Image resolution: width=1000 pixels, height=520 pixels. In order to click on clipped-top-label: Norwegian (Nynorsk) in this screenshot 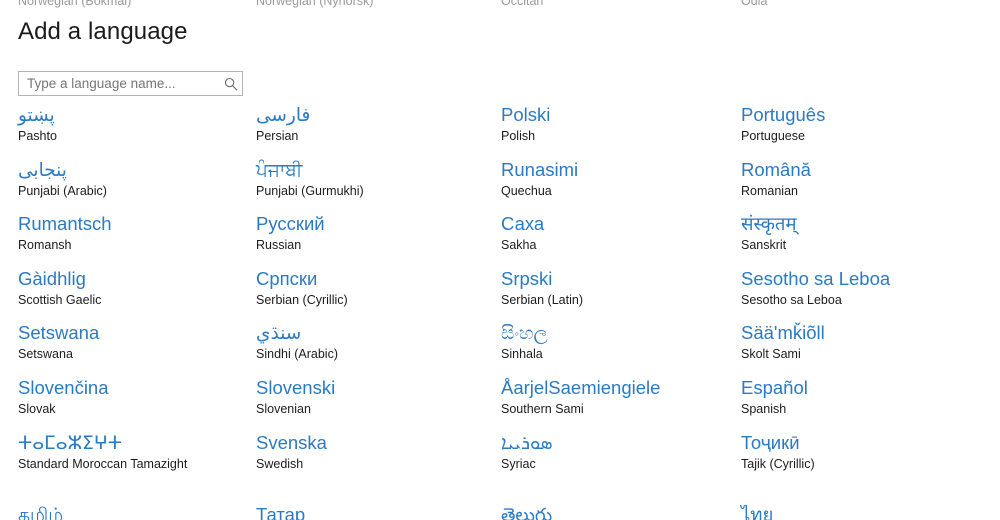, I will do `click(315, 4)`.